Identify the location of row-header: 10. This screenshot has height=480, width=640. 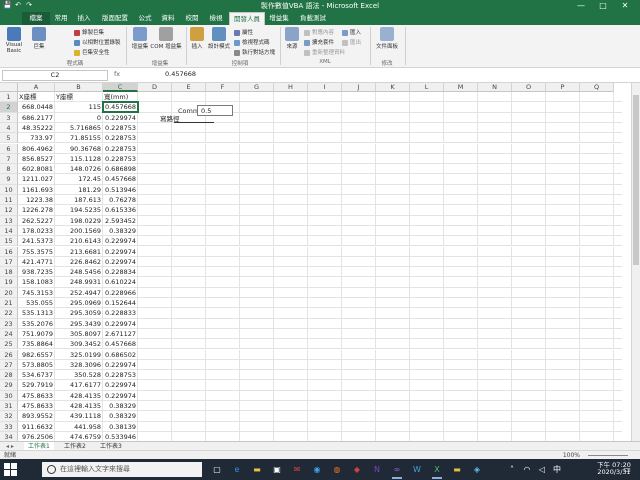
(9, 189).